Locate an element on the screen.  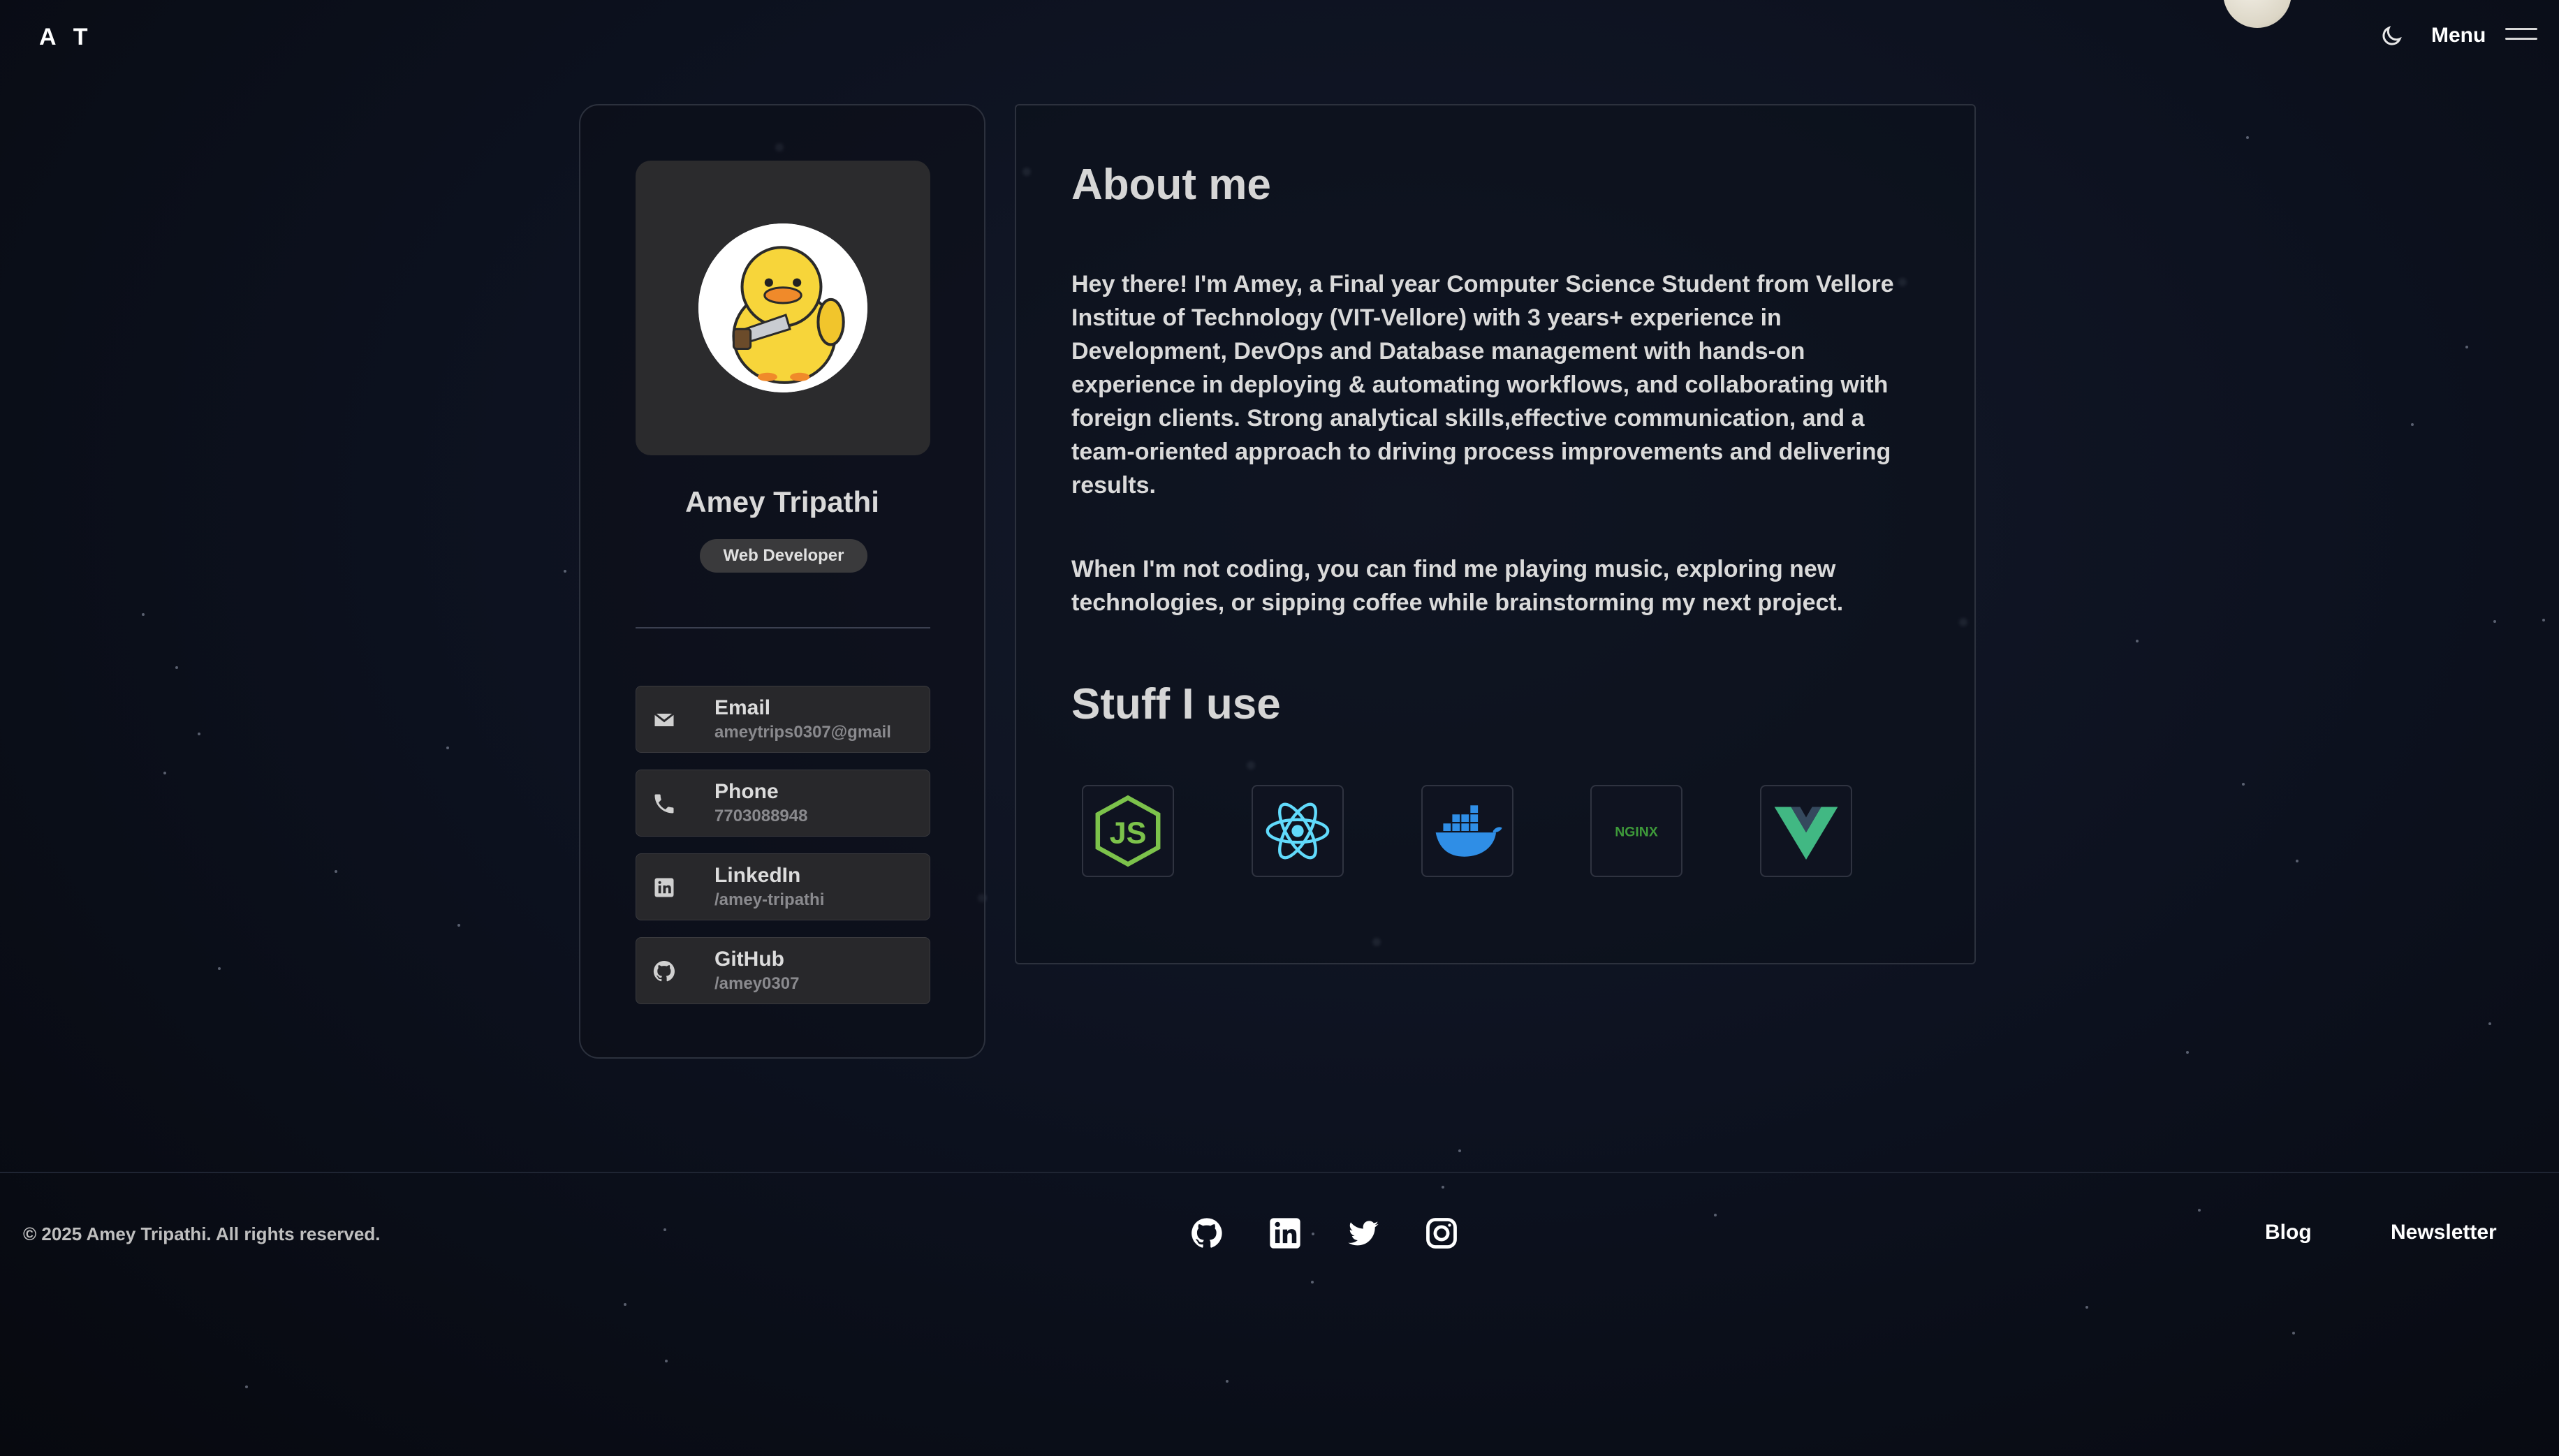
linkedin-icon is located at coordinates (664, 887).